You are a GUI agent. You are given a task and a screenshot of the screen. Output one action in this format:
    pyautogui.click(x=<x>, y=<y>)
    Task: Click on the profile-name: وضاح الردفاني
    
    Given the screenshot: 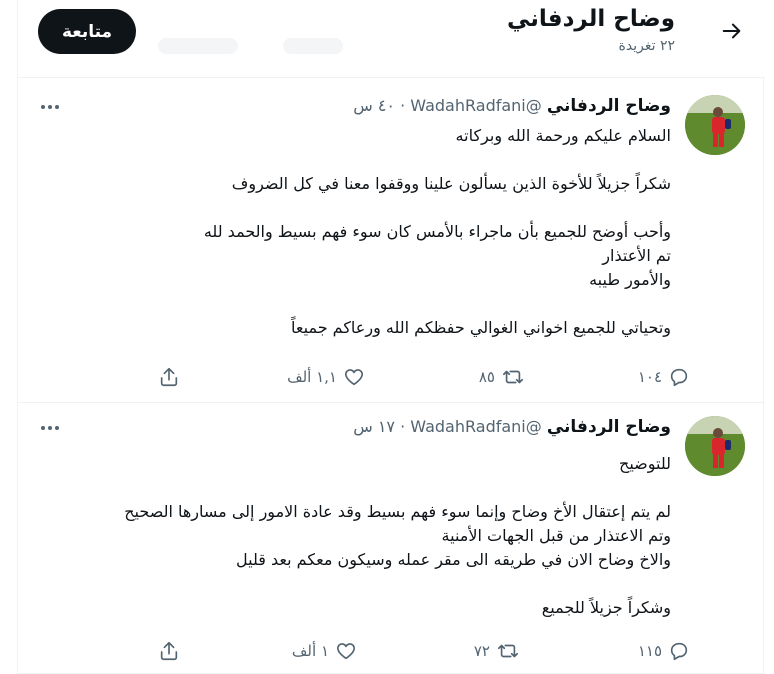 What is the action you would take?
    pyautogui.click(x=591, y=19)
    